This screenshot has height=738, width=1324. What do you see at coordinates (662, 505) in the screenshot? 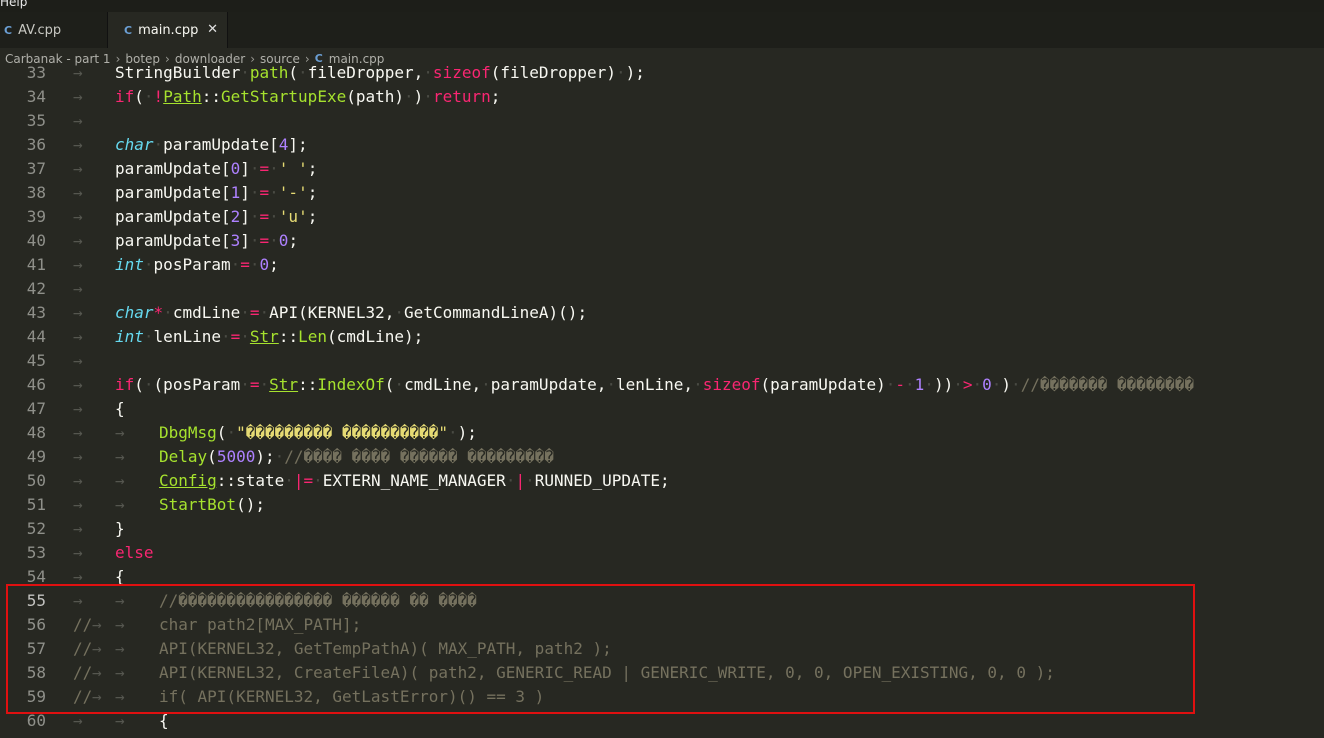
I see `code-line: 51 → → StartBot();` at bounding box center [662, 505].